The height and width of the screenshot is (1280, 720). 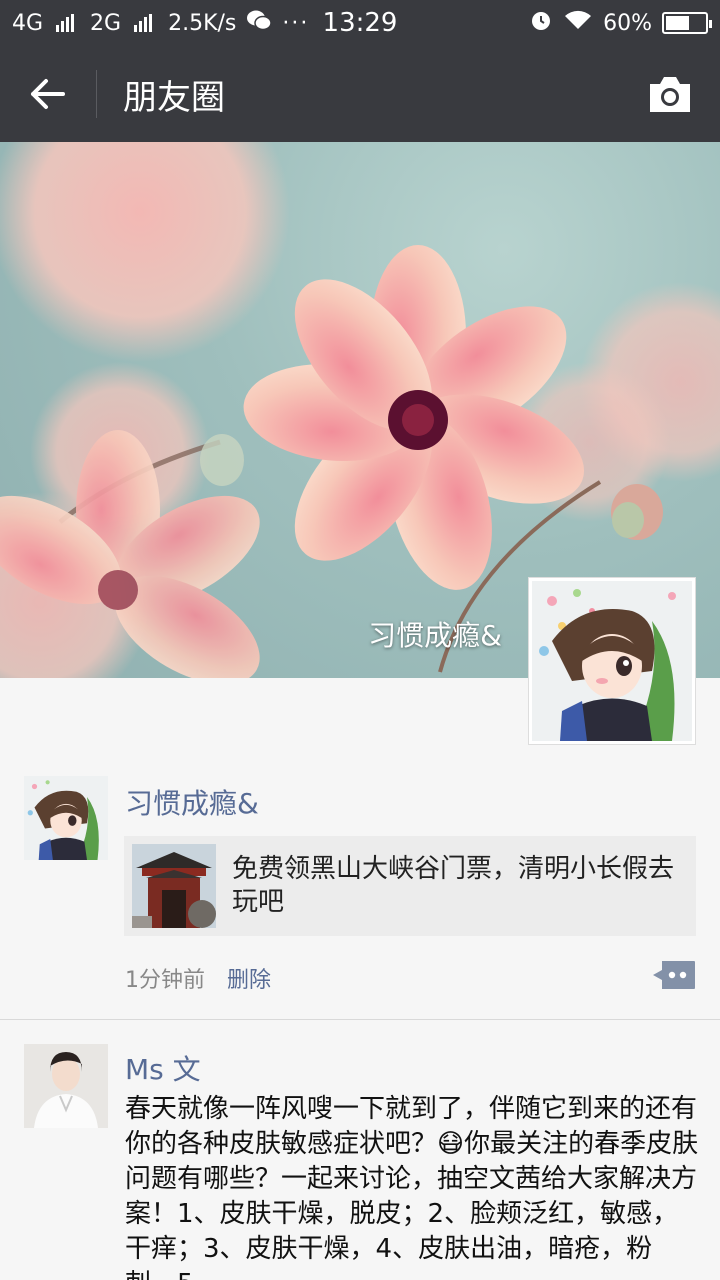 I want to click on gate-thumbnail, so click(x=174, y=886).